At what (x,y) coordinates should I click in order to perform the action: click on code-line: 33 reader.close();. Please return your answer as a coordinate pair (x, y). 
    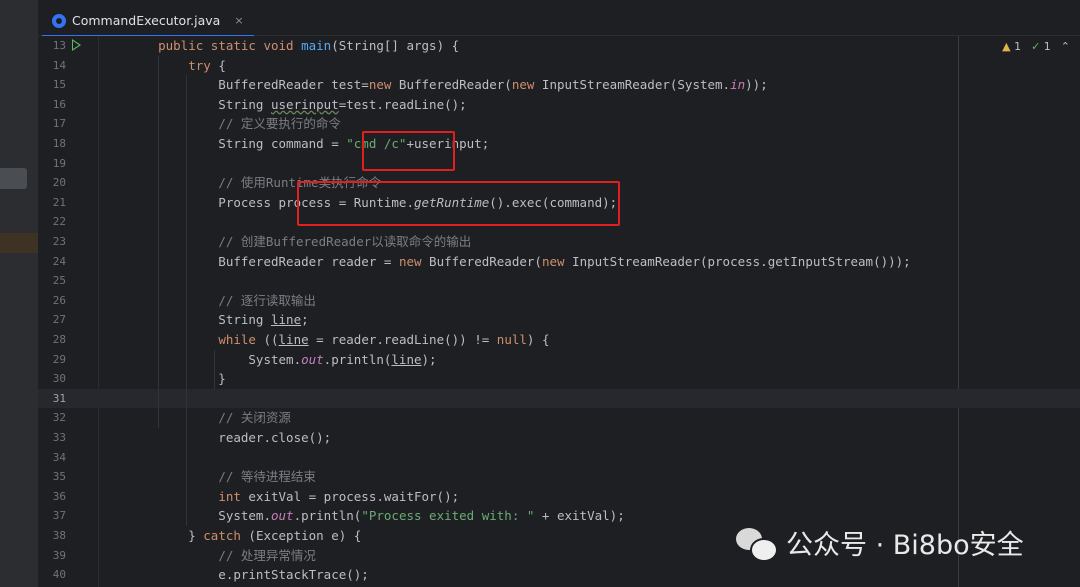
    Looking at the image, I should click on (559, 438).